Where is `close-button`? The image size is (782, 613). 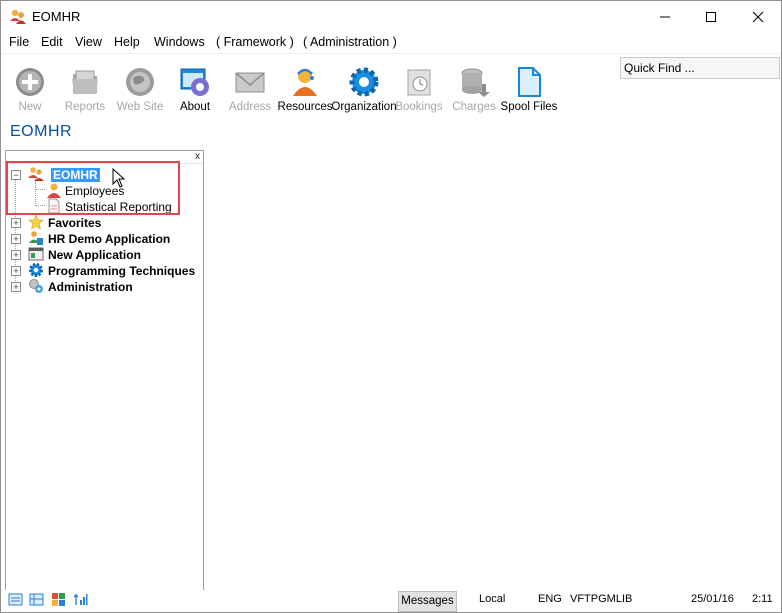 close-button is located at coordinates (758, 16).